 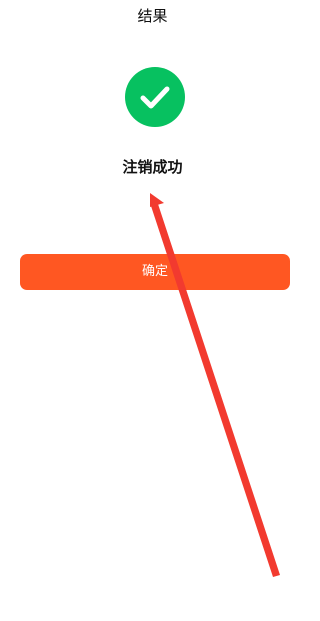 What do you see at coordinates (155, 97) in the screenshot?
I see `check-circle-icon` at bounding box center [155, 97].